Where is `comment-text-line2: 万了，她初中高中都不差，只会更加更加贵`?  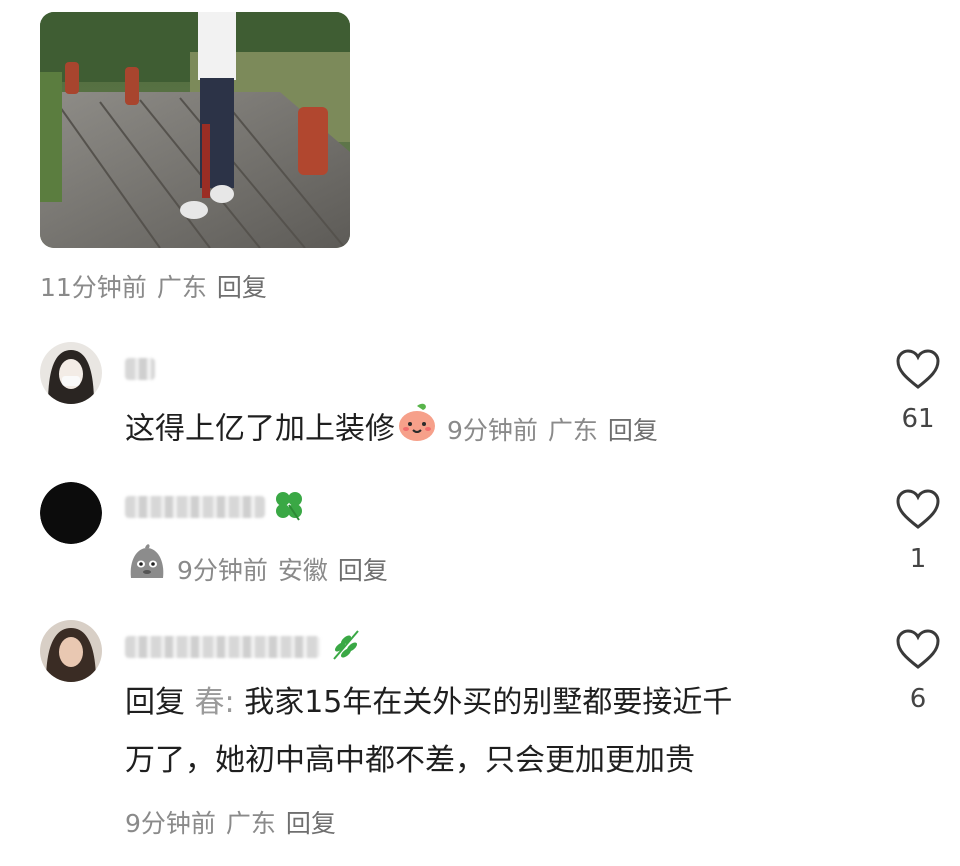
comment-text-line2: 万了，她初中高中都不差，只会更加更加贵 is located at coordinates (410, 760).